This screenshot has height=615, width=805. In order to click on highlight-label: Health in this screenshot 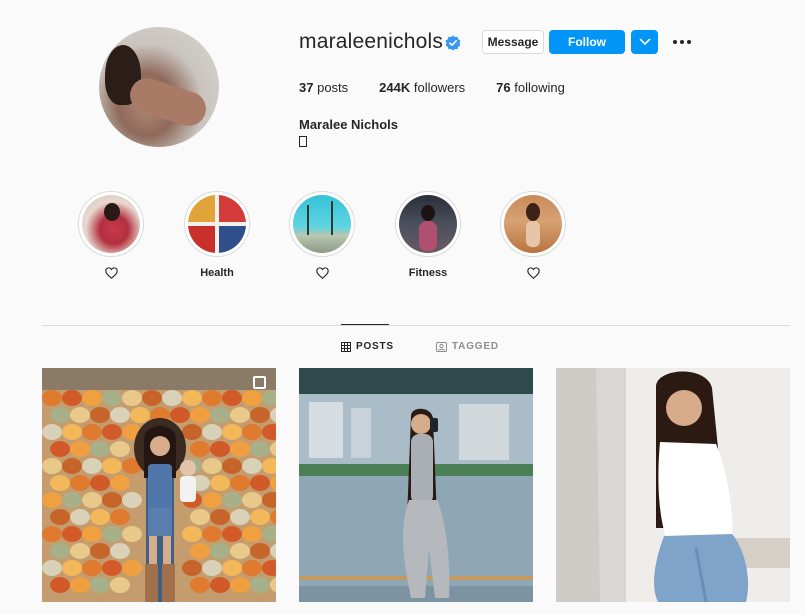, I will do `click(217, 273)`.